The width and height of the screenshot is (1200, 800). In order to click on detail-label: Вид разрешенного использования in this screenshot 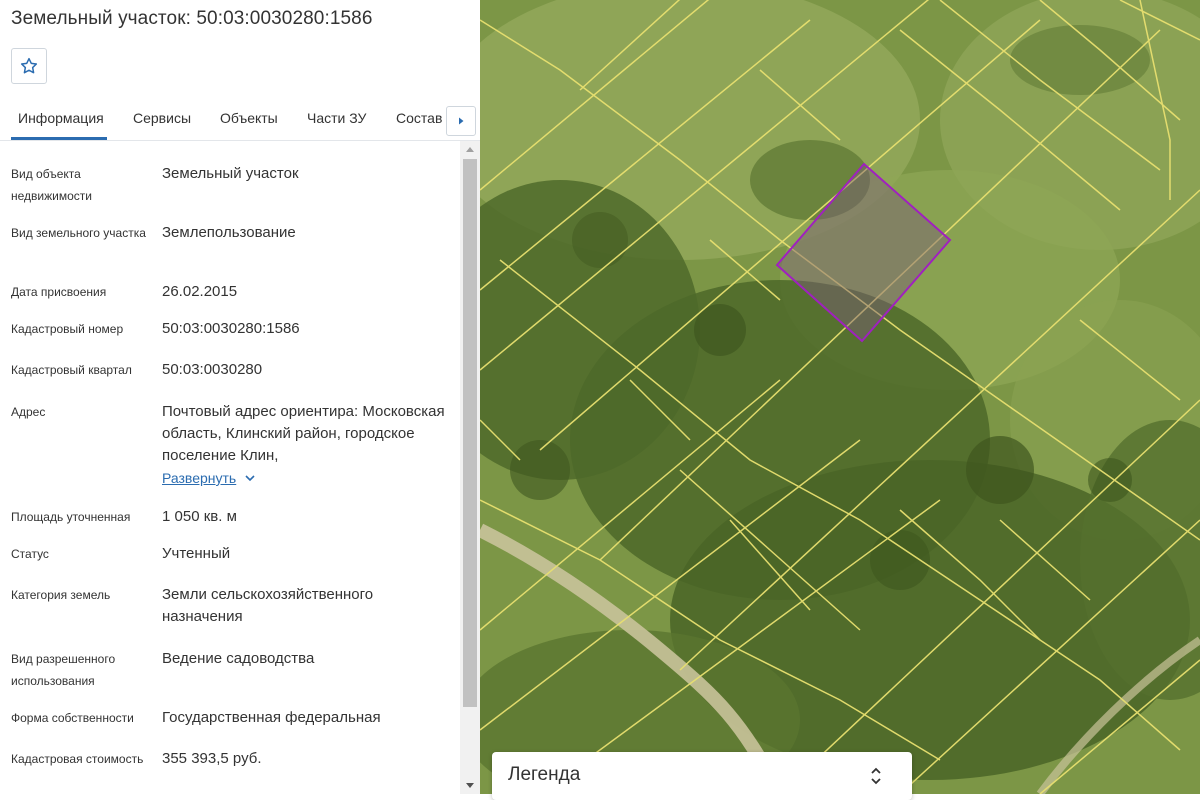, I will do `click(63, 670)`.